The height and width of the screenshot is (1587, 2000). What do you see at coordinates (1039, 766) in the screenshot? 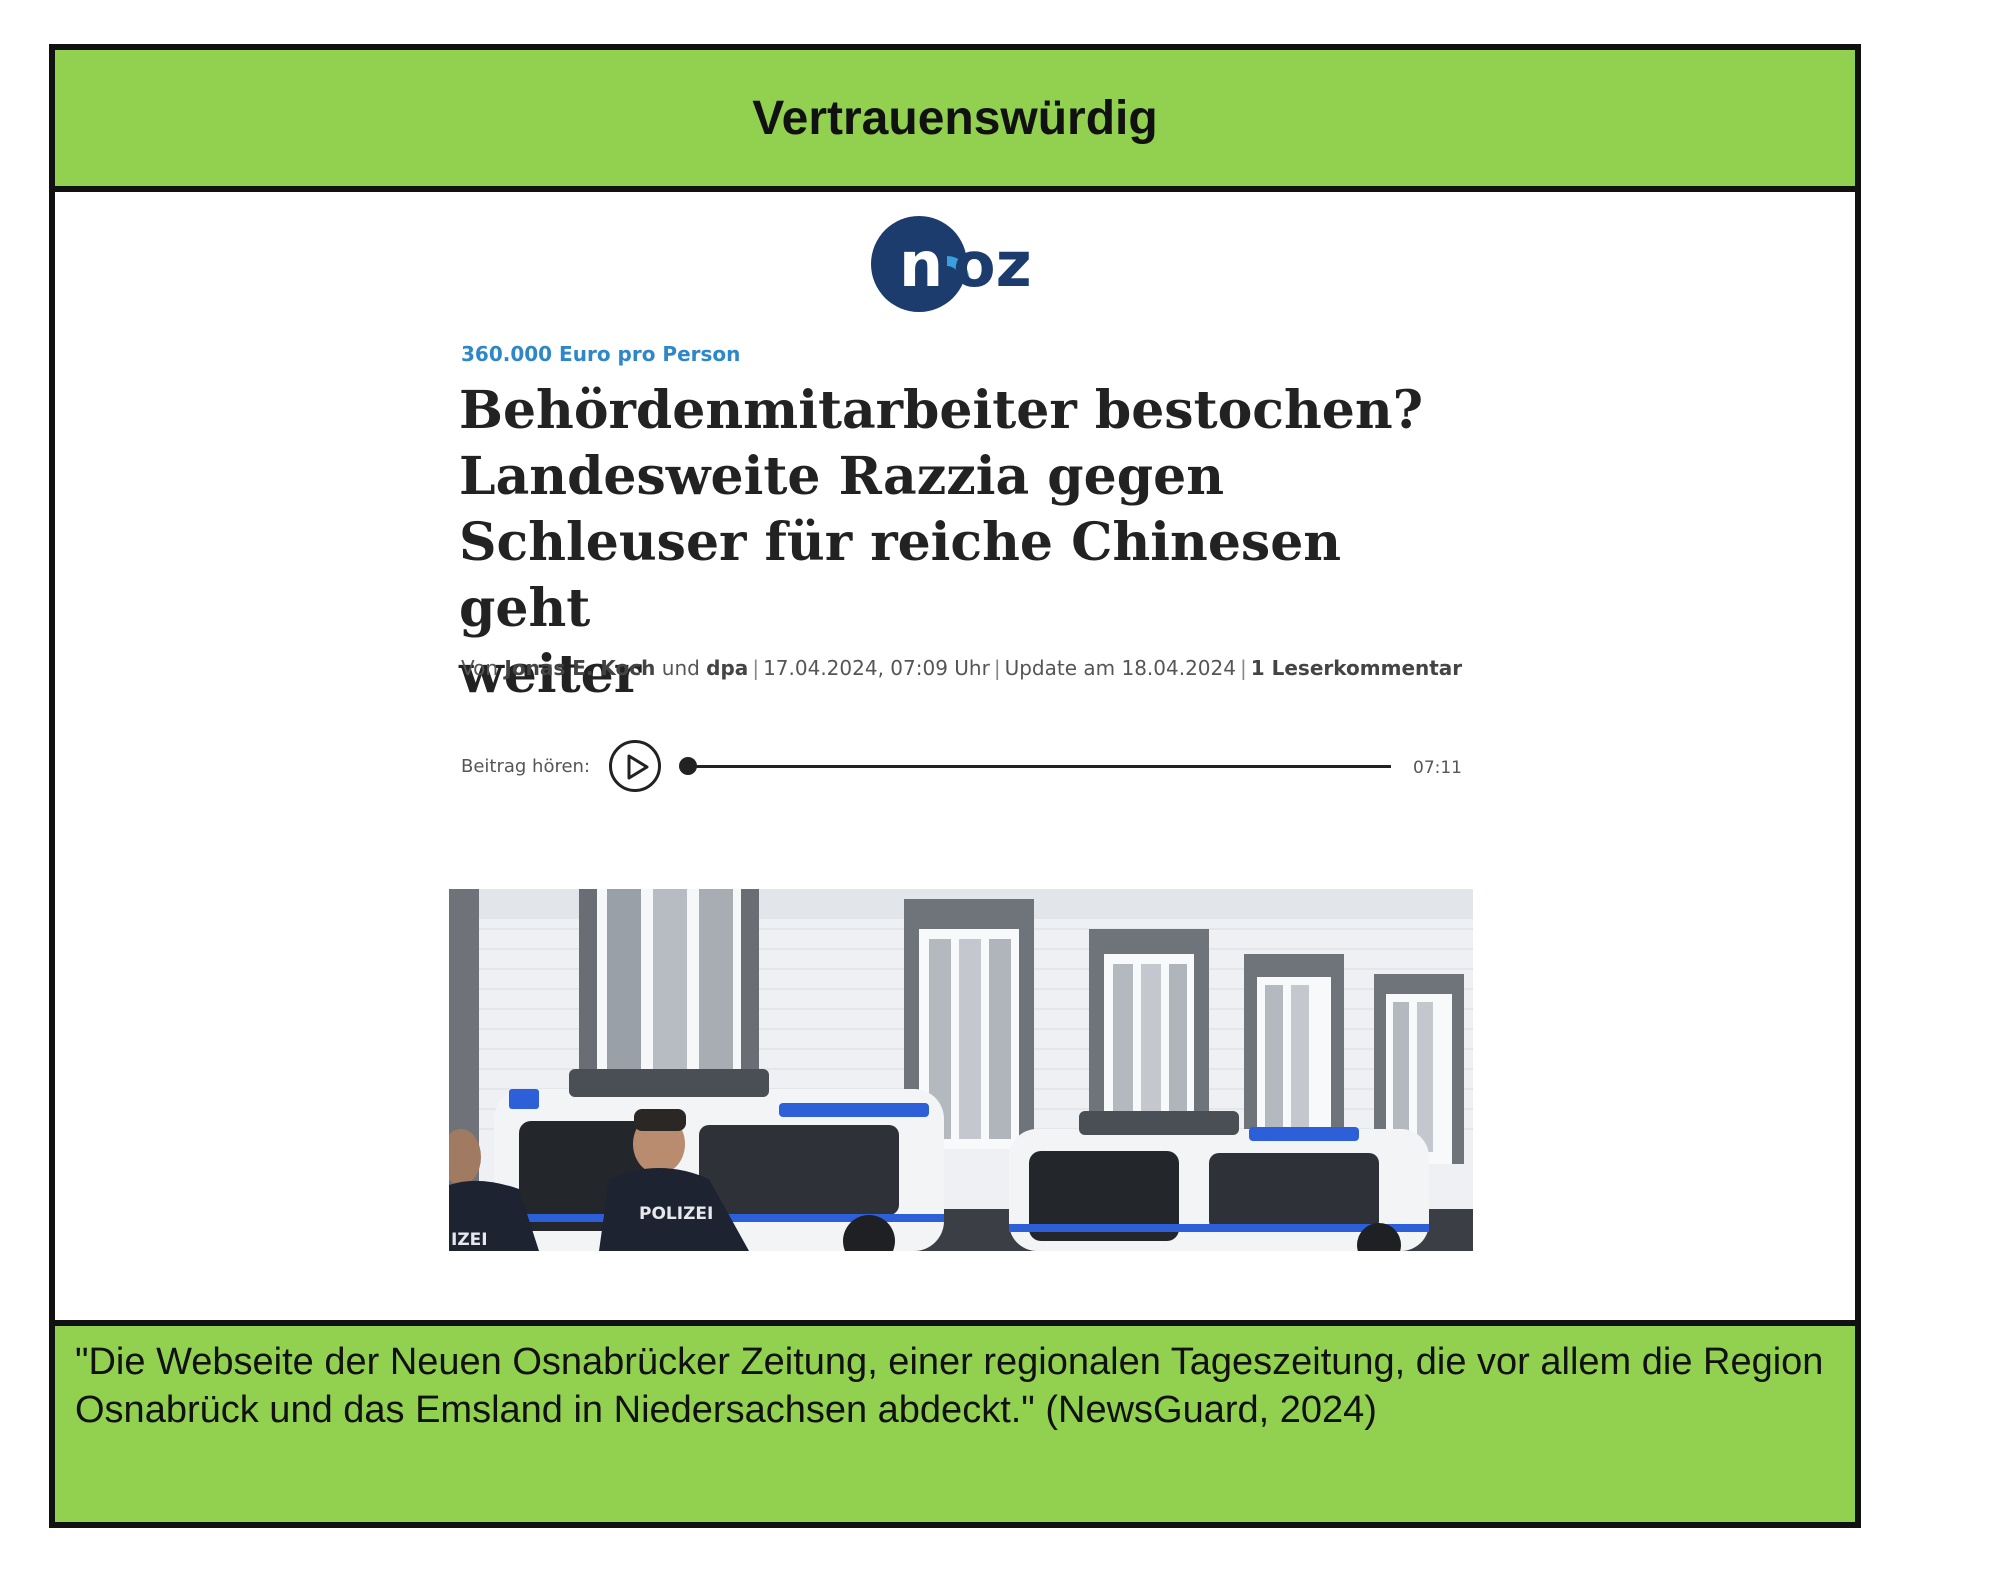
I see `audio-progress-track` at bounding box center [1039, 766].